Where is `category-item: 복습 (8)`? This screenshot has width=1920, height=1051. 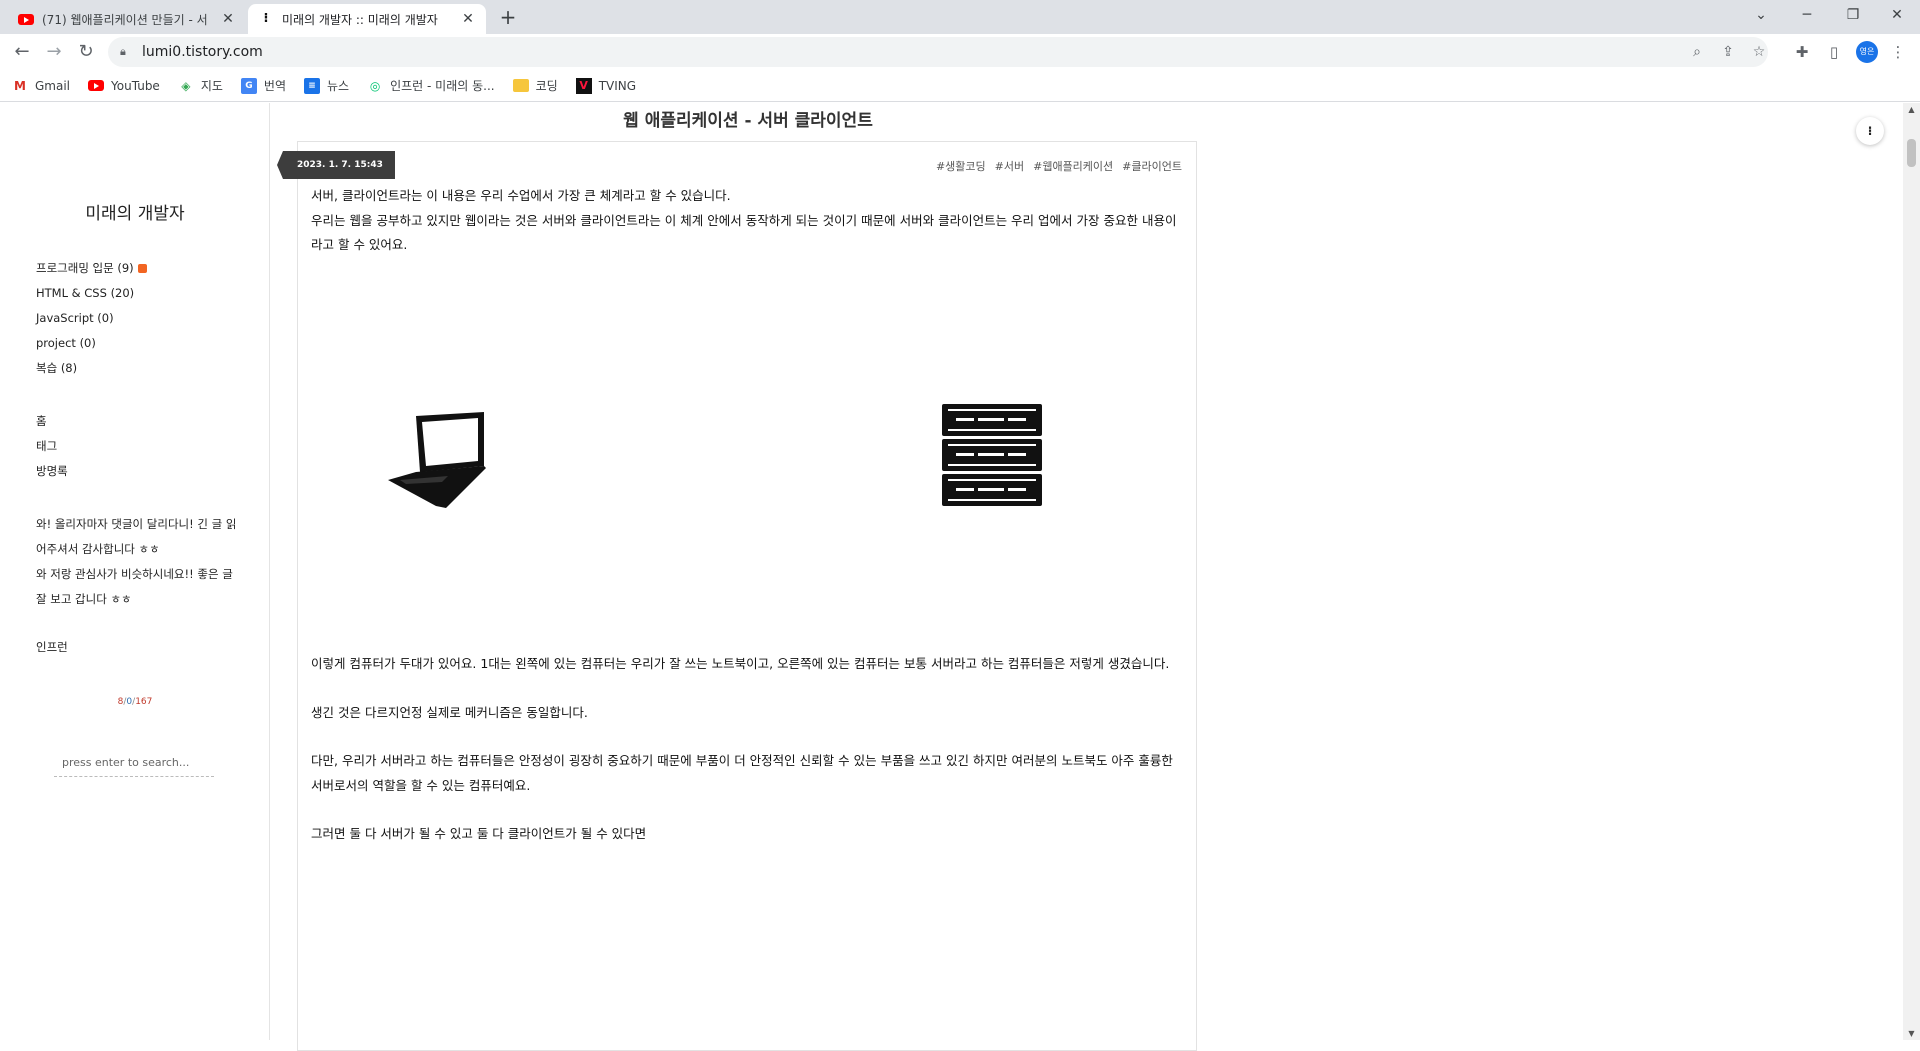 category-item: 복습 (8) is located at coordinates (91, 368).